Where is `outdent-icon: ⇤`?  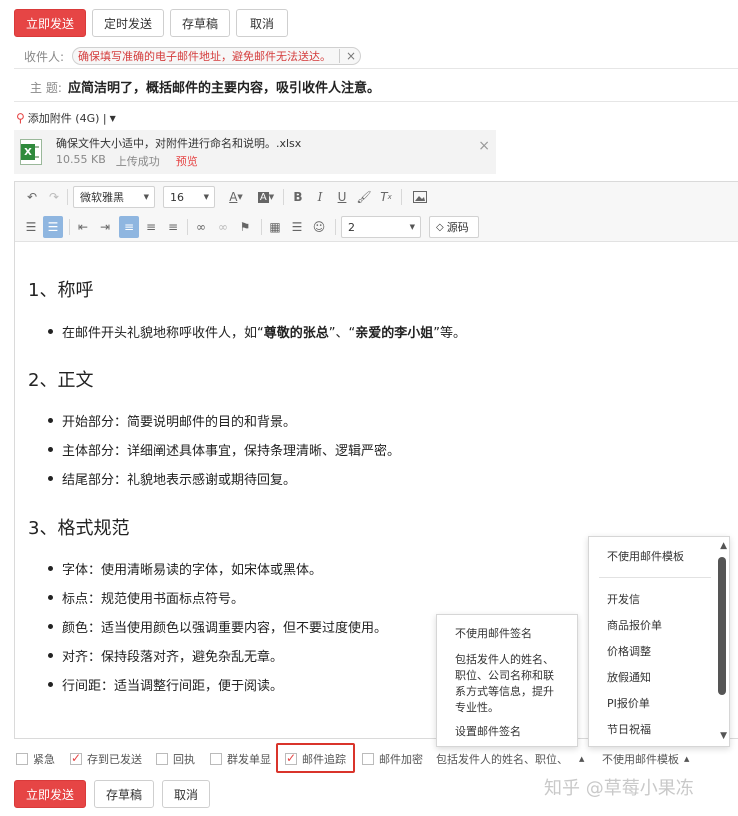 outdent-icon: ⇤ is located at coordinates (83, 227).